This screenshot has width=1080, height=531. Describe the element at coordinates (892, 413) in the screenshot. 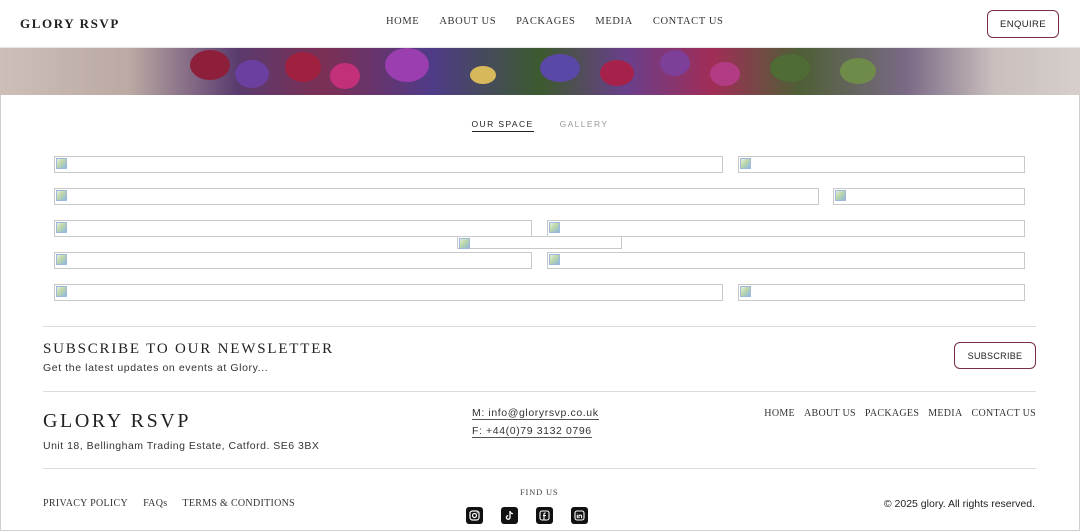

I see `footer-nav-packages: PACKAGES` at that location.